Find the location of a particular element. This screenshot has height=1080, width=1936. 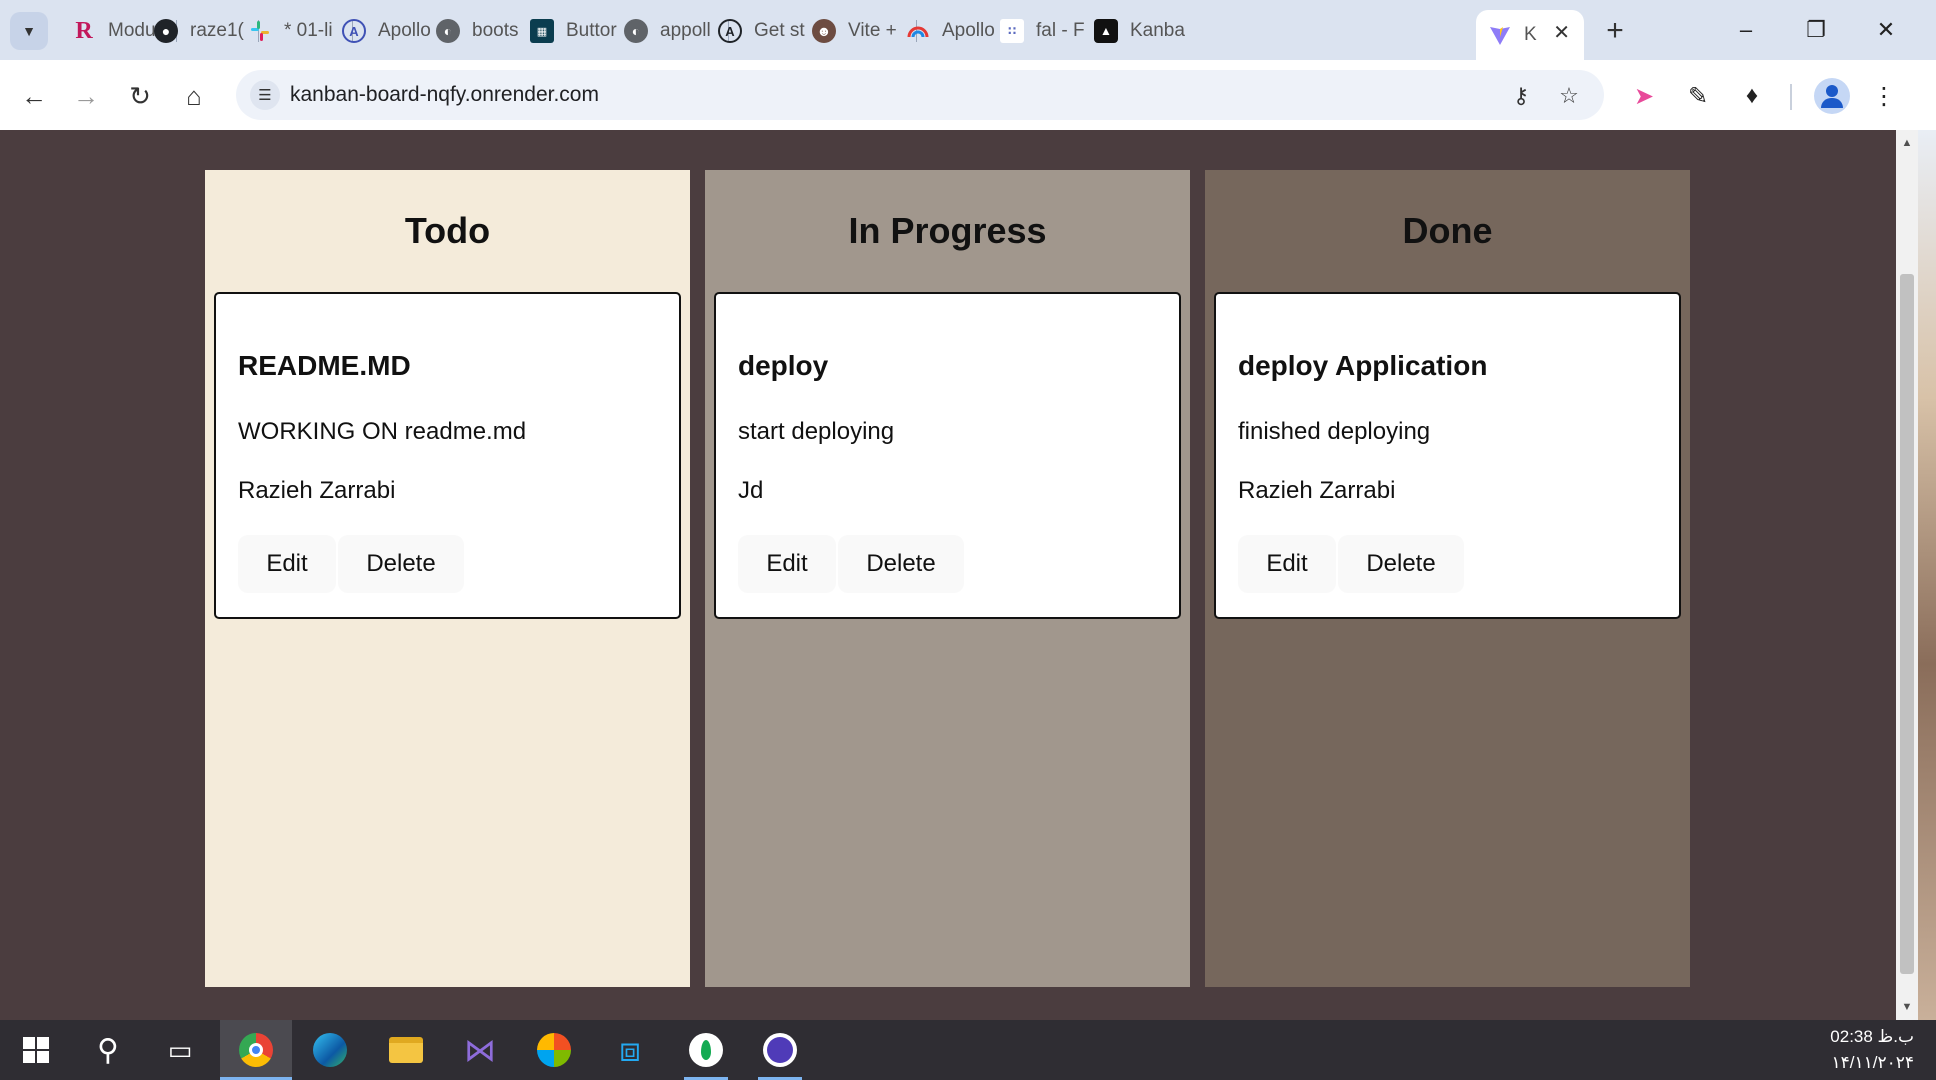

extension-arrow-icon: ➤ is located at coordinates (1644, 96).